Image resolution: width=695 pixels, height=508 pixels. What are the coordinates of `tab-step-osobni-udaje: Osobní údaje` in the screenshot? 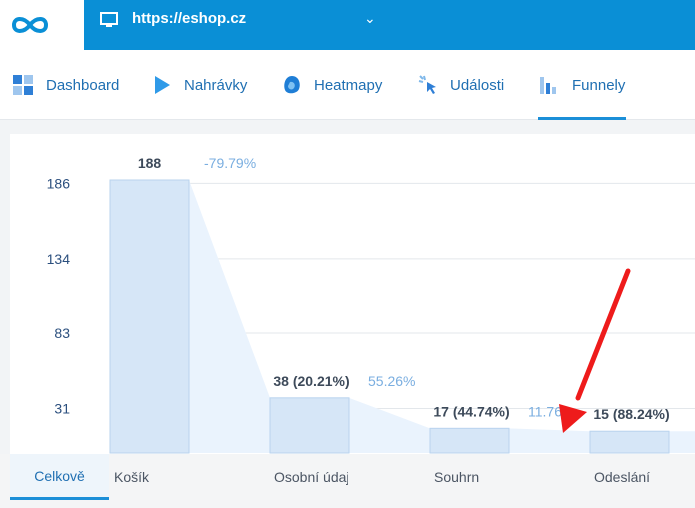 It's located at (311, 477).